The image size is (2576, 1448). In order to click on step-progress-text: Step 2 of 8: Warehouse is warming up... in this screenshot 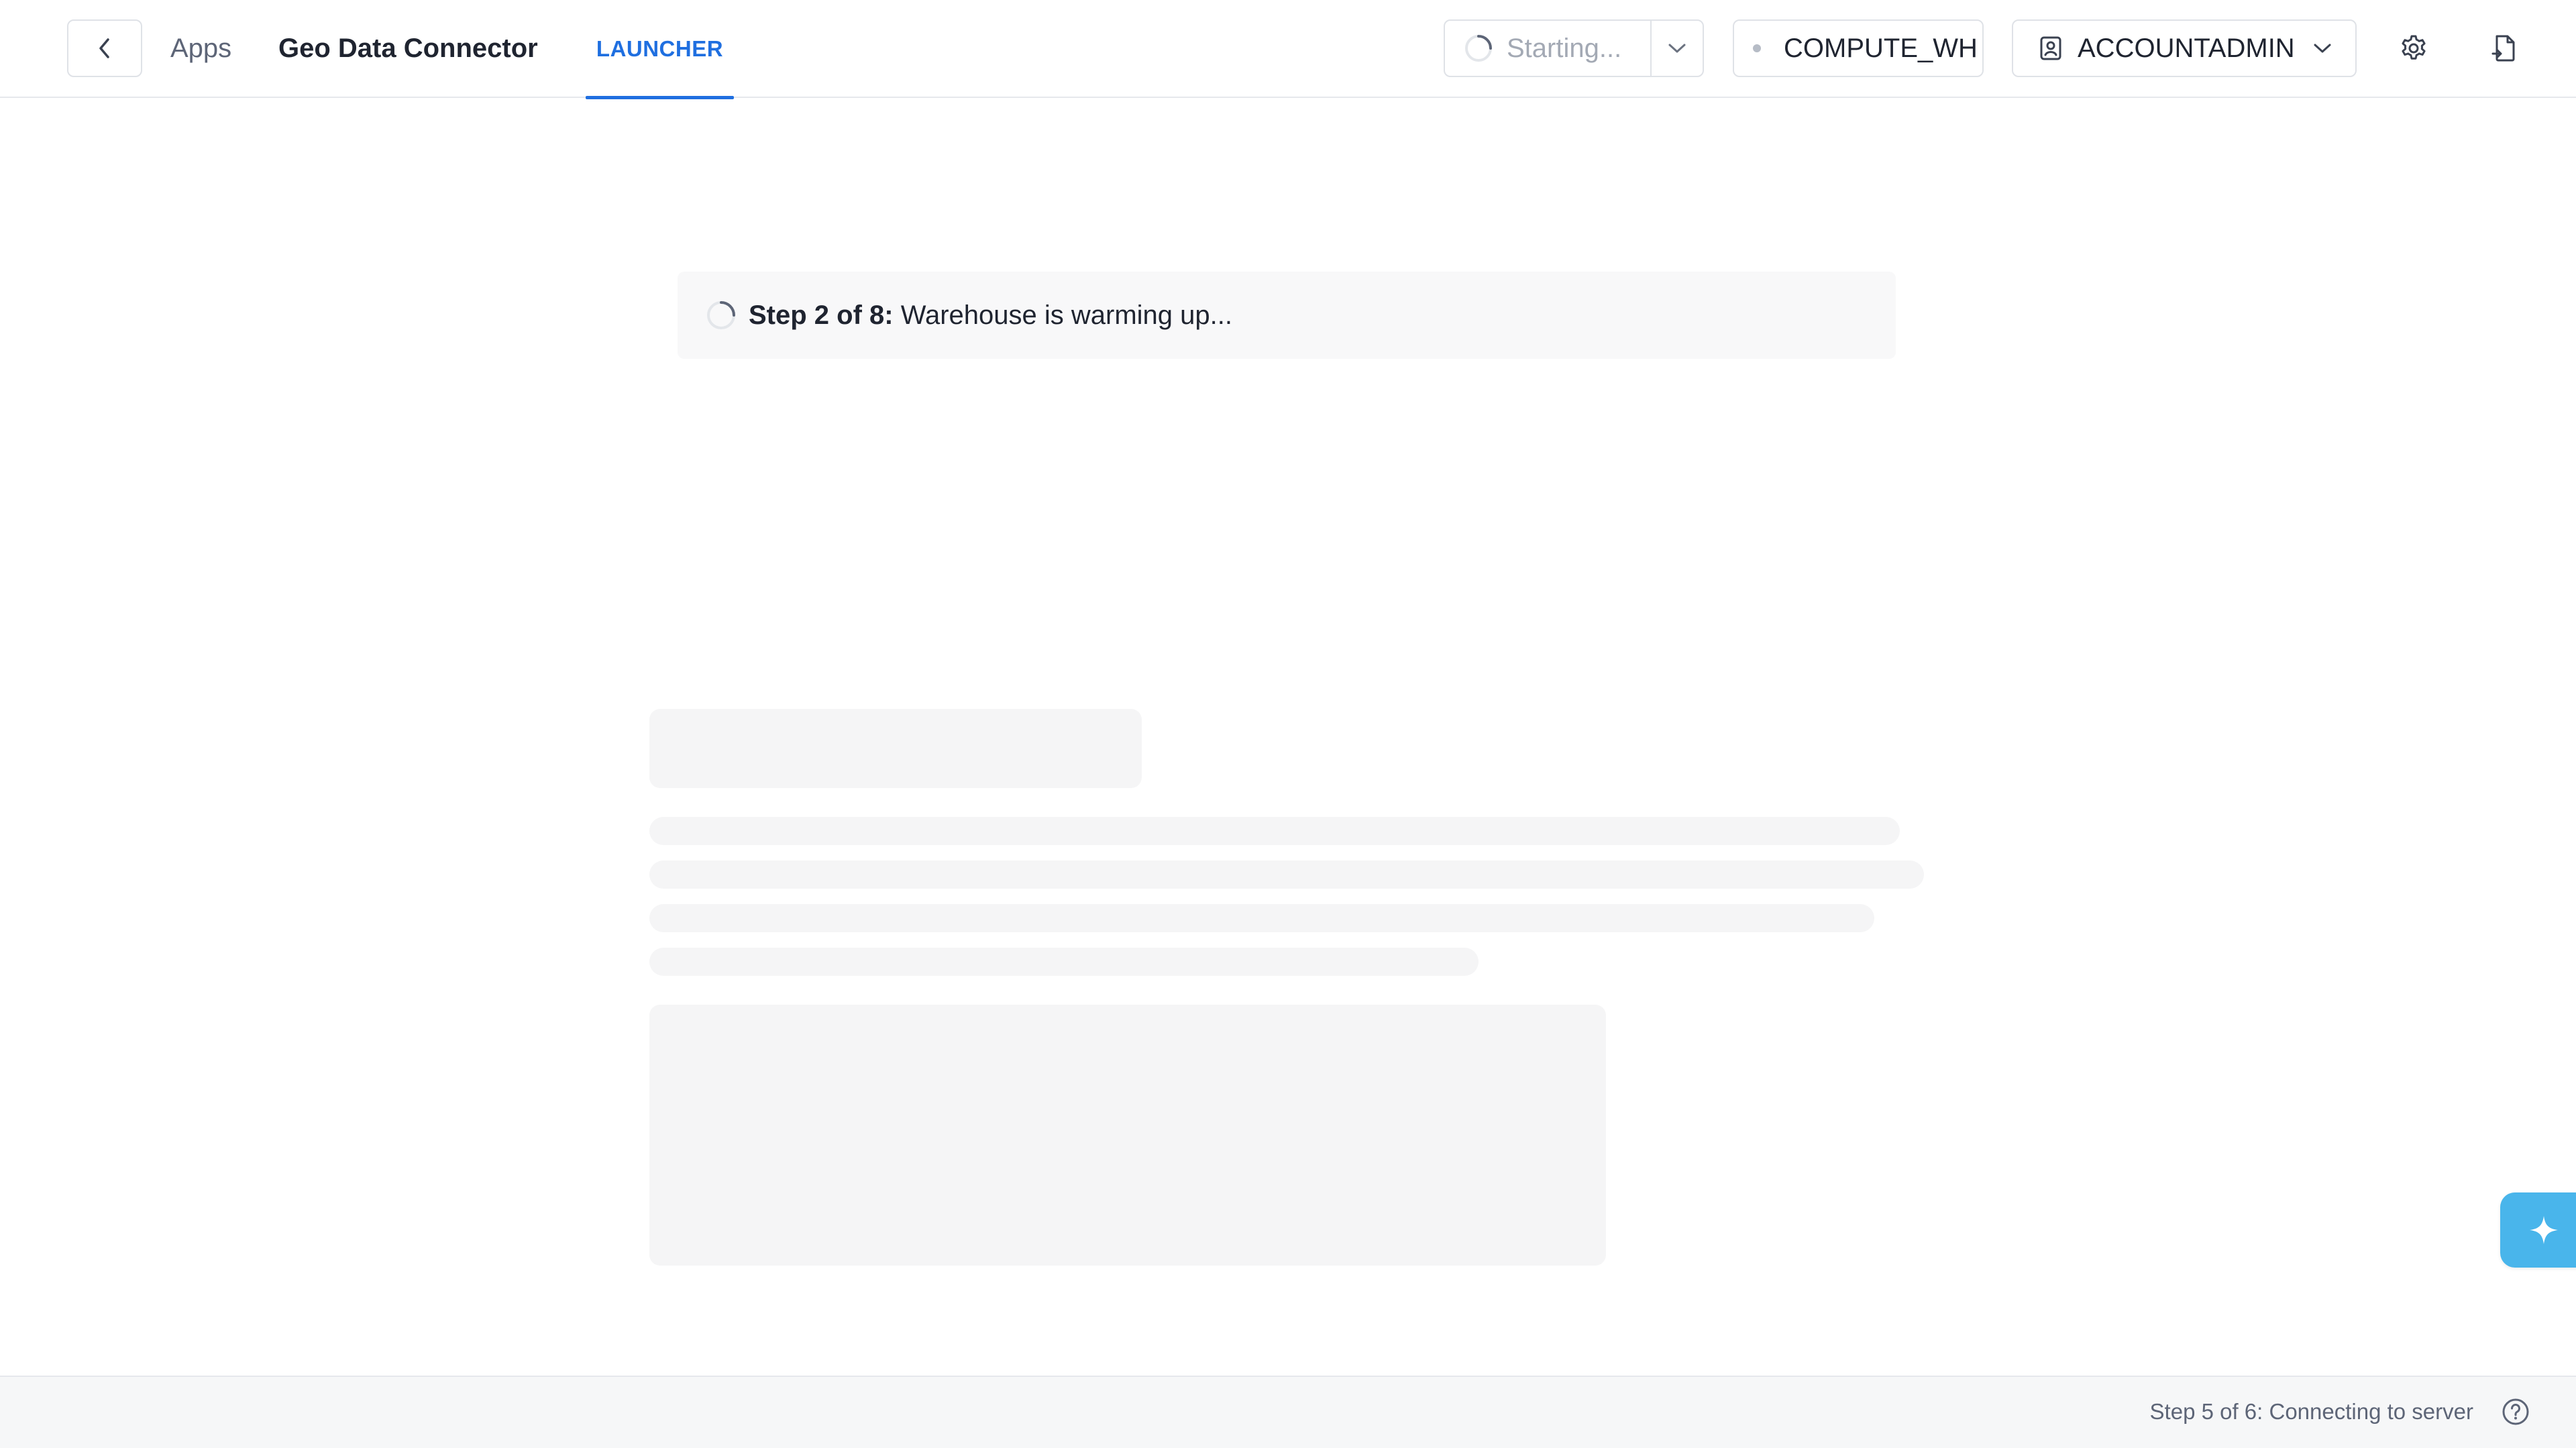, I will do `click(990, 315)`.